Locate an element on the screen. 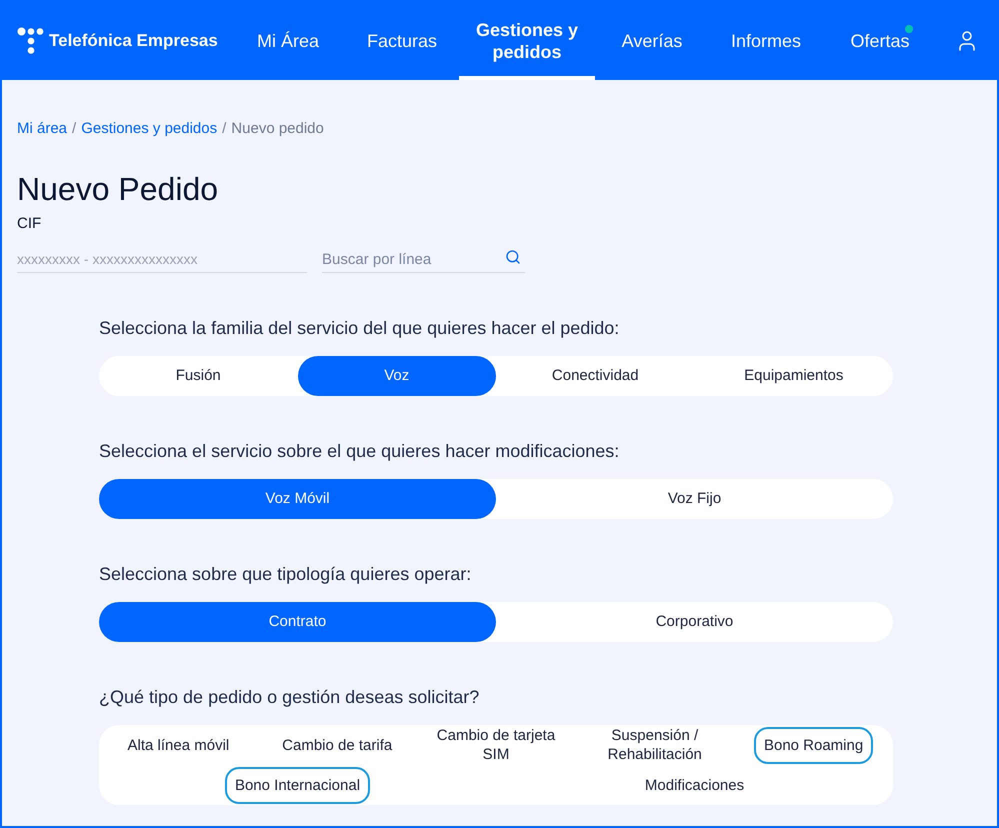 The height and width of the screenshot is (828, 999). order-type-option: Modificaciones is located at coordinates (694, 785).